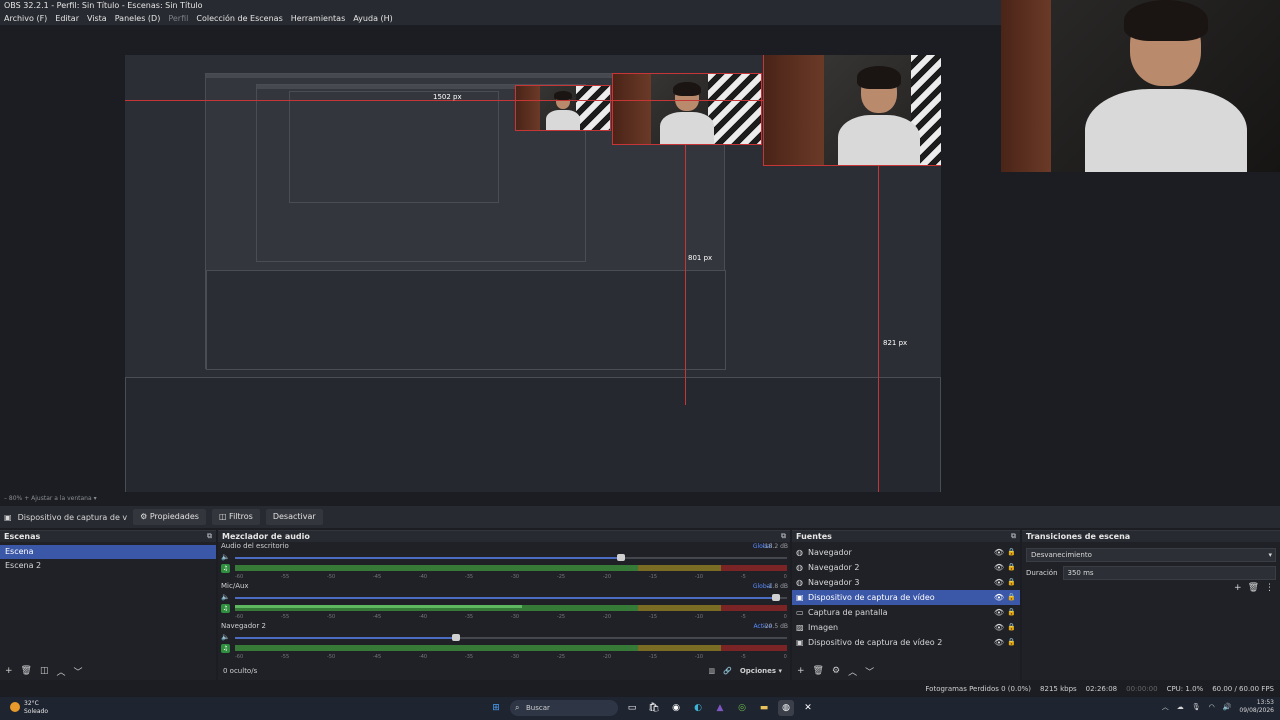 The width and height of the screenshot is (1280, 720). I want to click on menu-coleccion-escenas: Colección de Escenas, so click(239, 18).